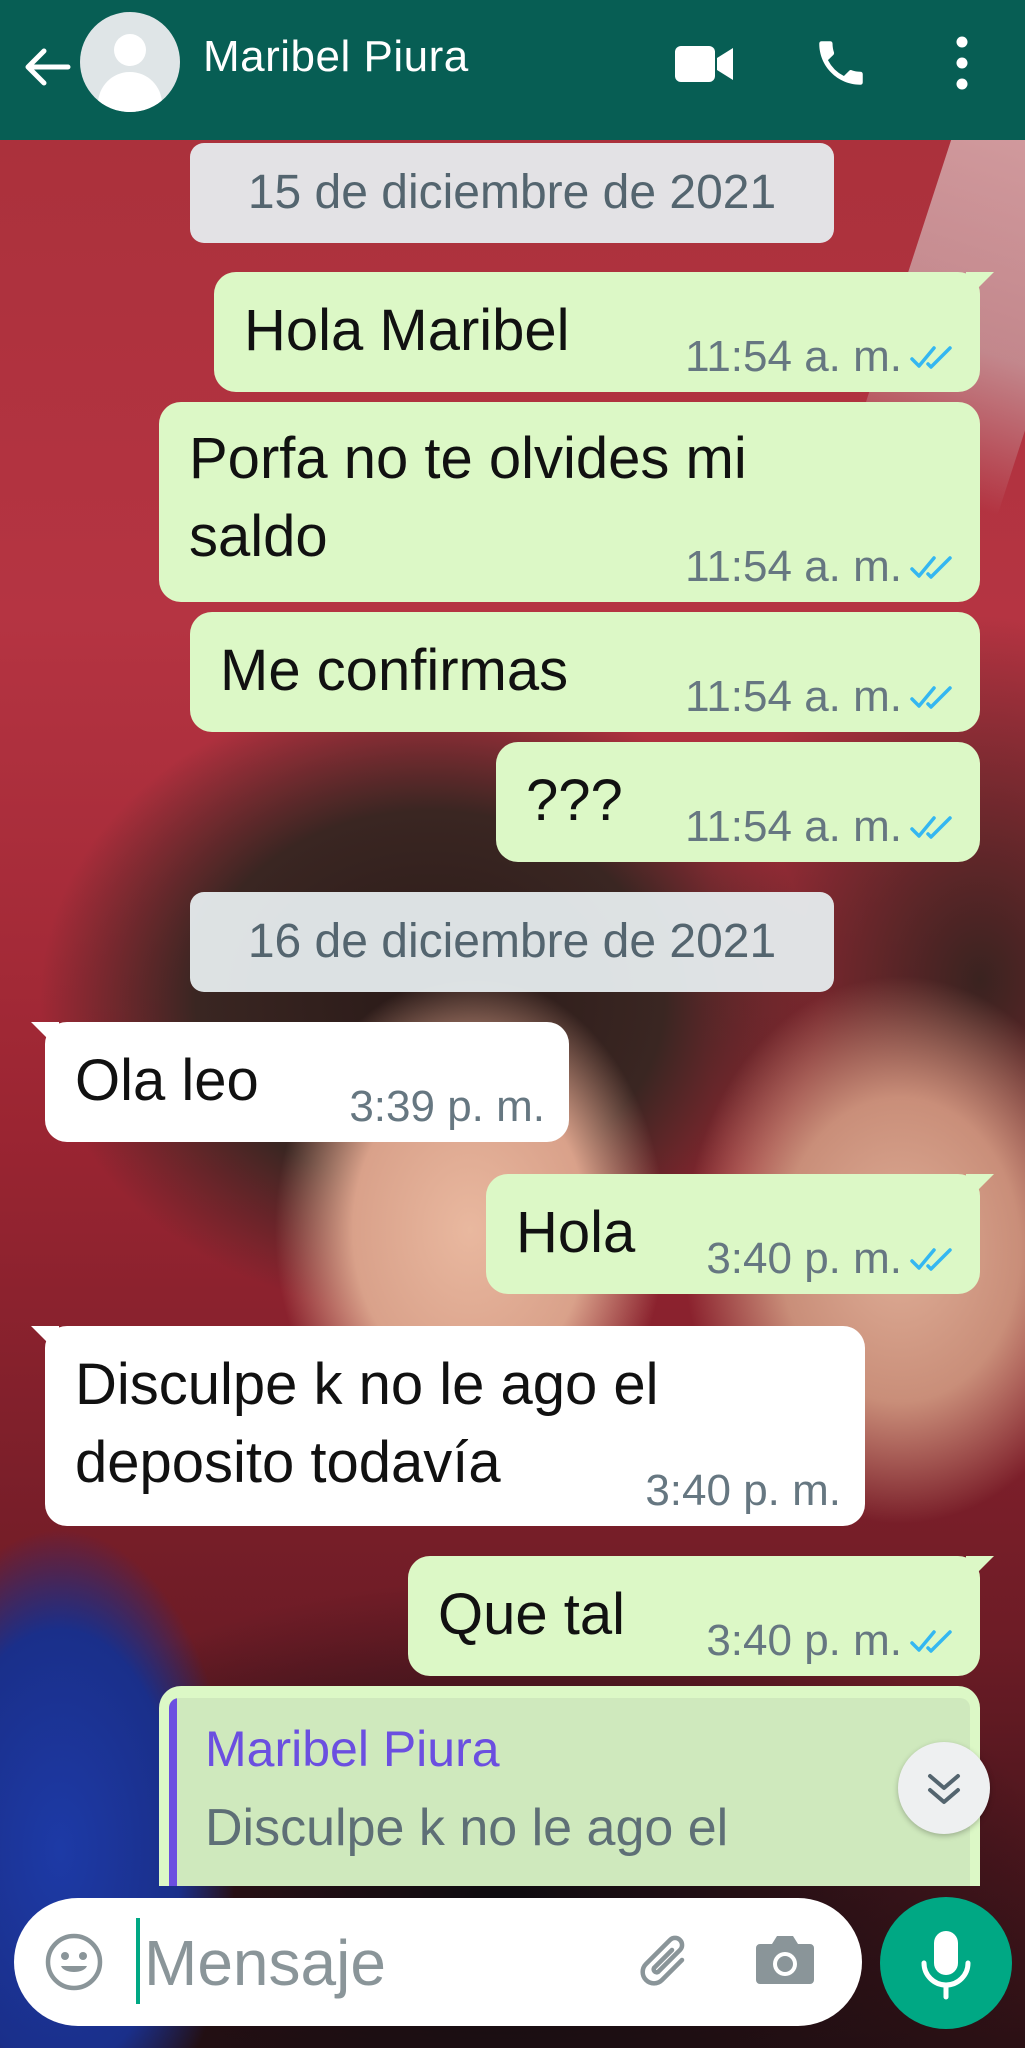 The width and height of the screenshot is (1025, 2048). Describe the element at coordinates (352, 1749) in the screenshot. I see `quoted-sender: Maribel Piura` at that location.